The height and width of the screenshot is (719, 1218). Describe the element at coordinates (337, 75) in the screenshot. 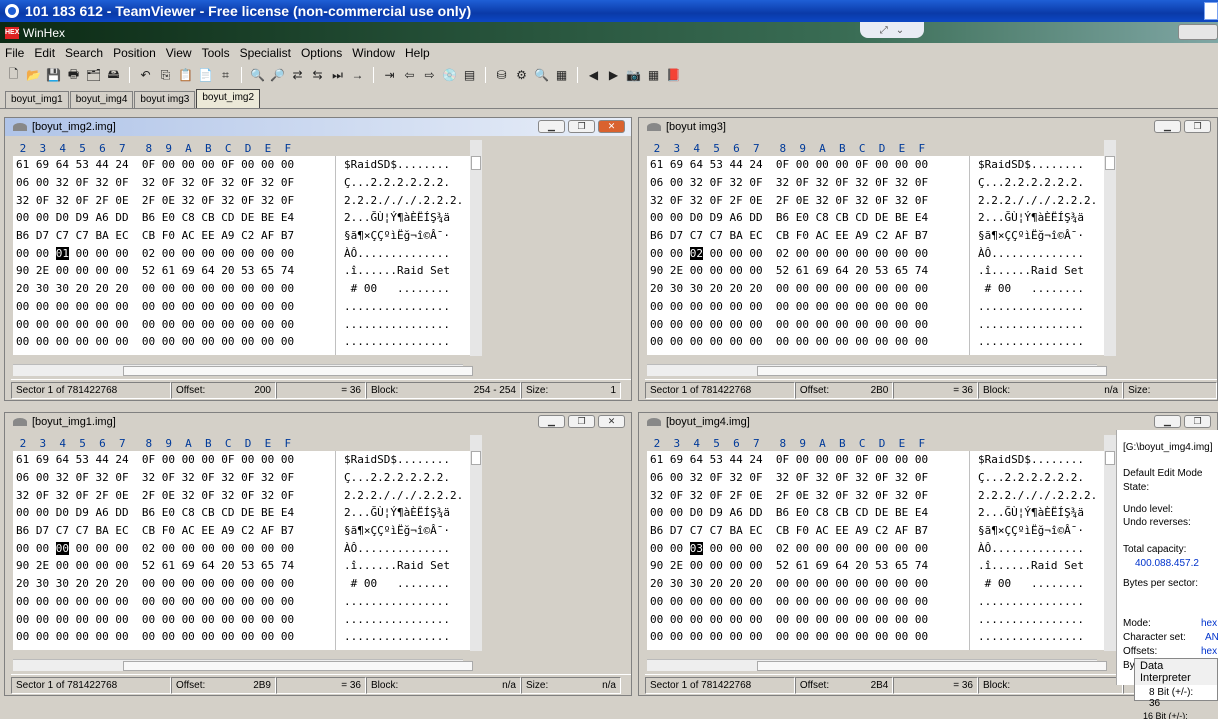

I see `find-next-icon: ⏭` at that location.